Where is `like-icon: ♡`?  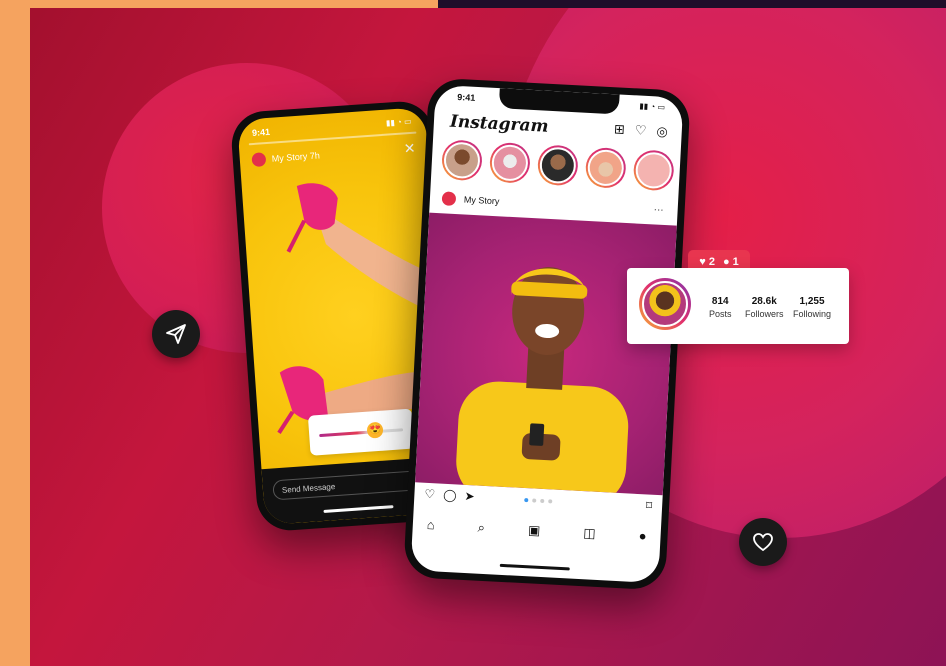 like-icon: ♡ is located at coordinates (429, 494).